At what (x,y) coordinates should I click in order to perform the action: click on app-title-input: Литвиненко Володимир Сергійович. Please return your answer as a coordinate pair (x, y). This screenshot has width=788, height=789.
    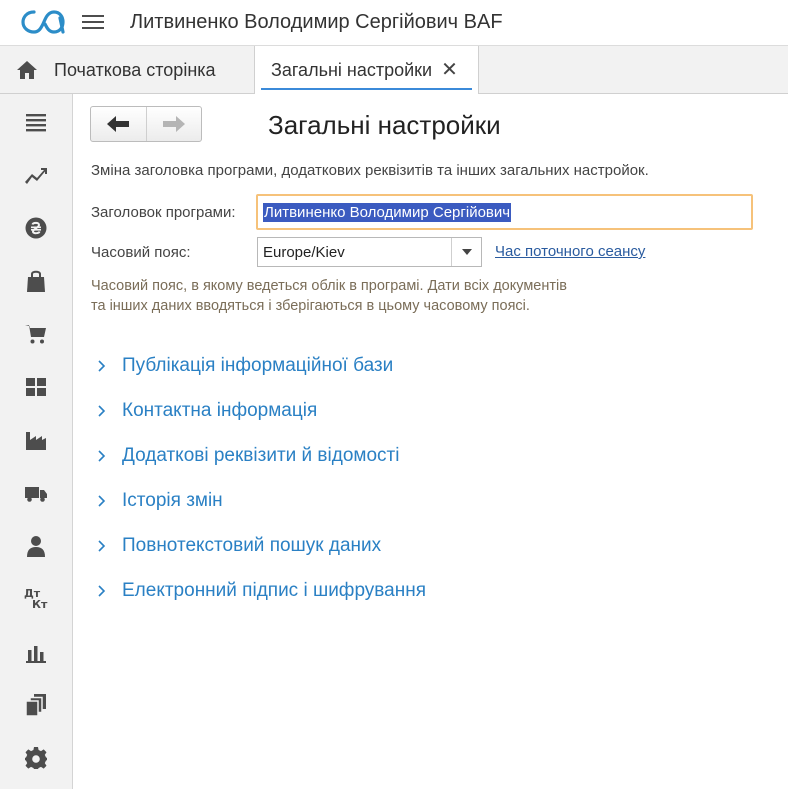
    Looking at the image, I should click on (504, 212).